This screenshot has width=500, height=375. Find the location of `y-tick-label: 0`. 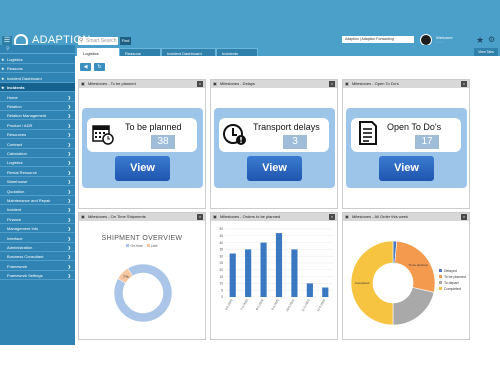

y-tick-label: 0 is located at coordinates (222, 297).